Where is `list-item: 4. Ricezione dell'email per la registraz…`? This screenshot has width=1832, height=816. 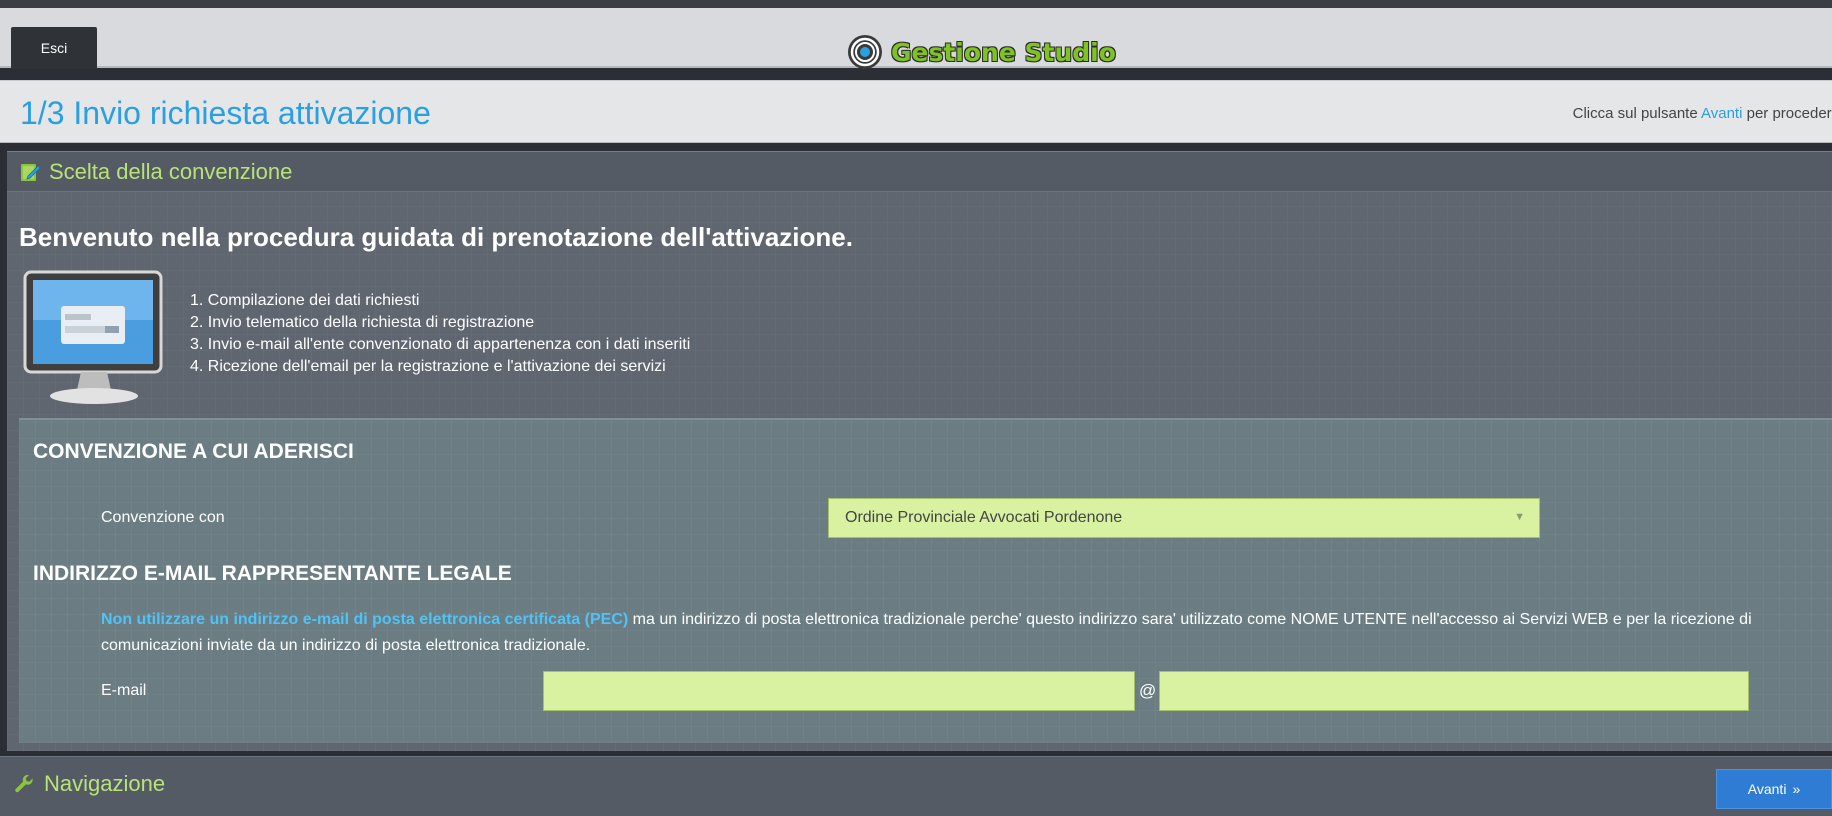 list-item: 4. Ricezione dell'email per la registraz… is located at coordinates (428, 366).